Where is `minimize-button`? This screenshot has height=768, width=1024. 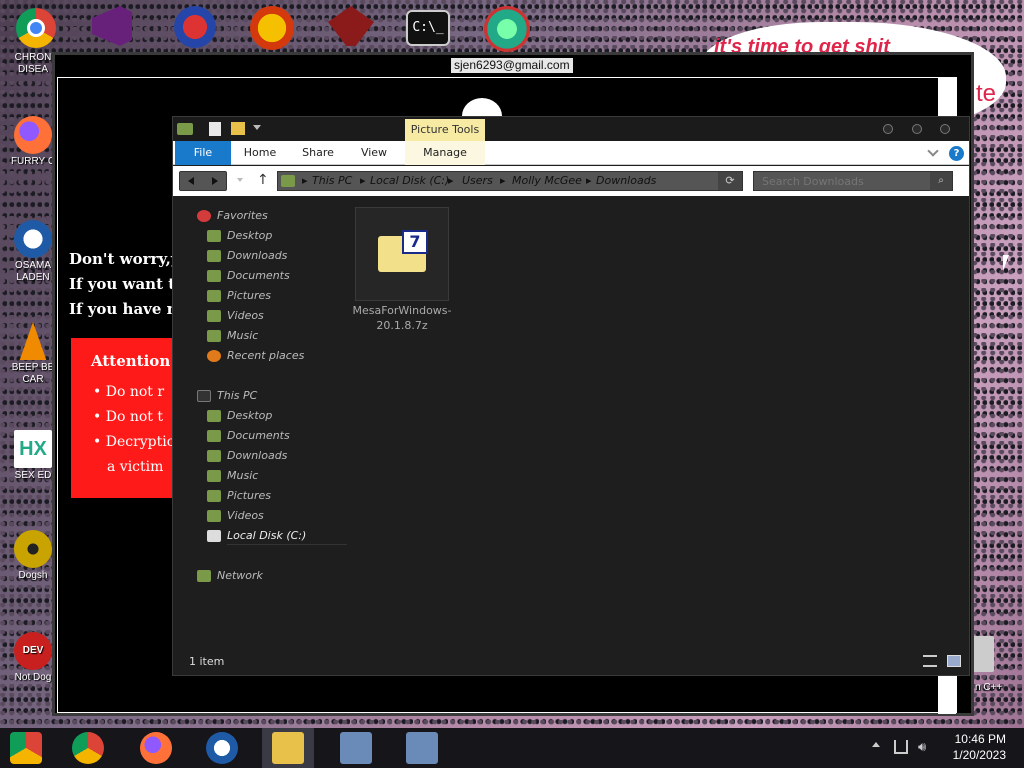 minimize-button is located at coordinates (888, 129).